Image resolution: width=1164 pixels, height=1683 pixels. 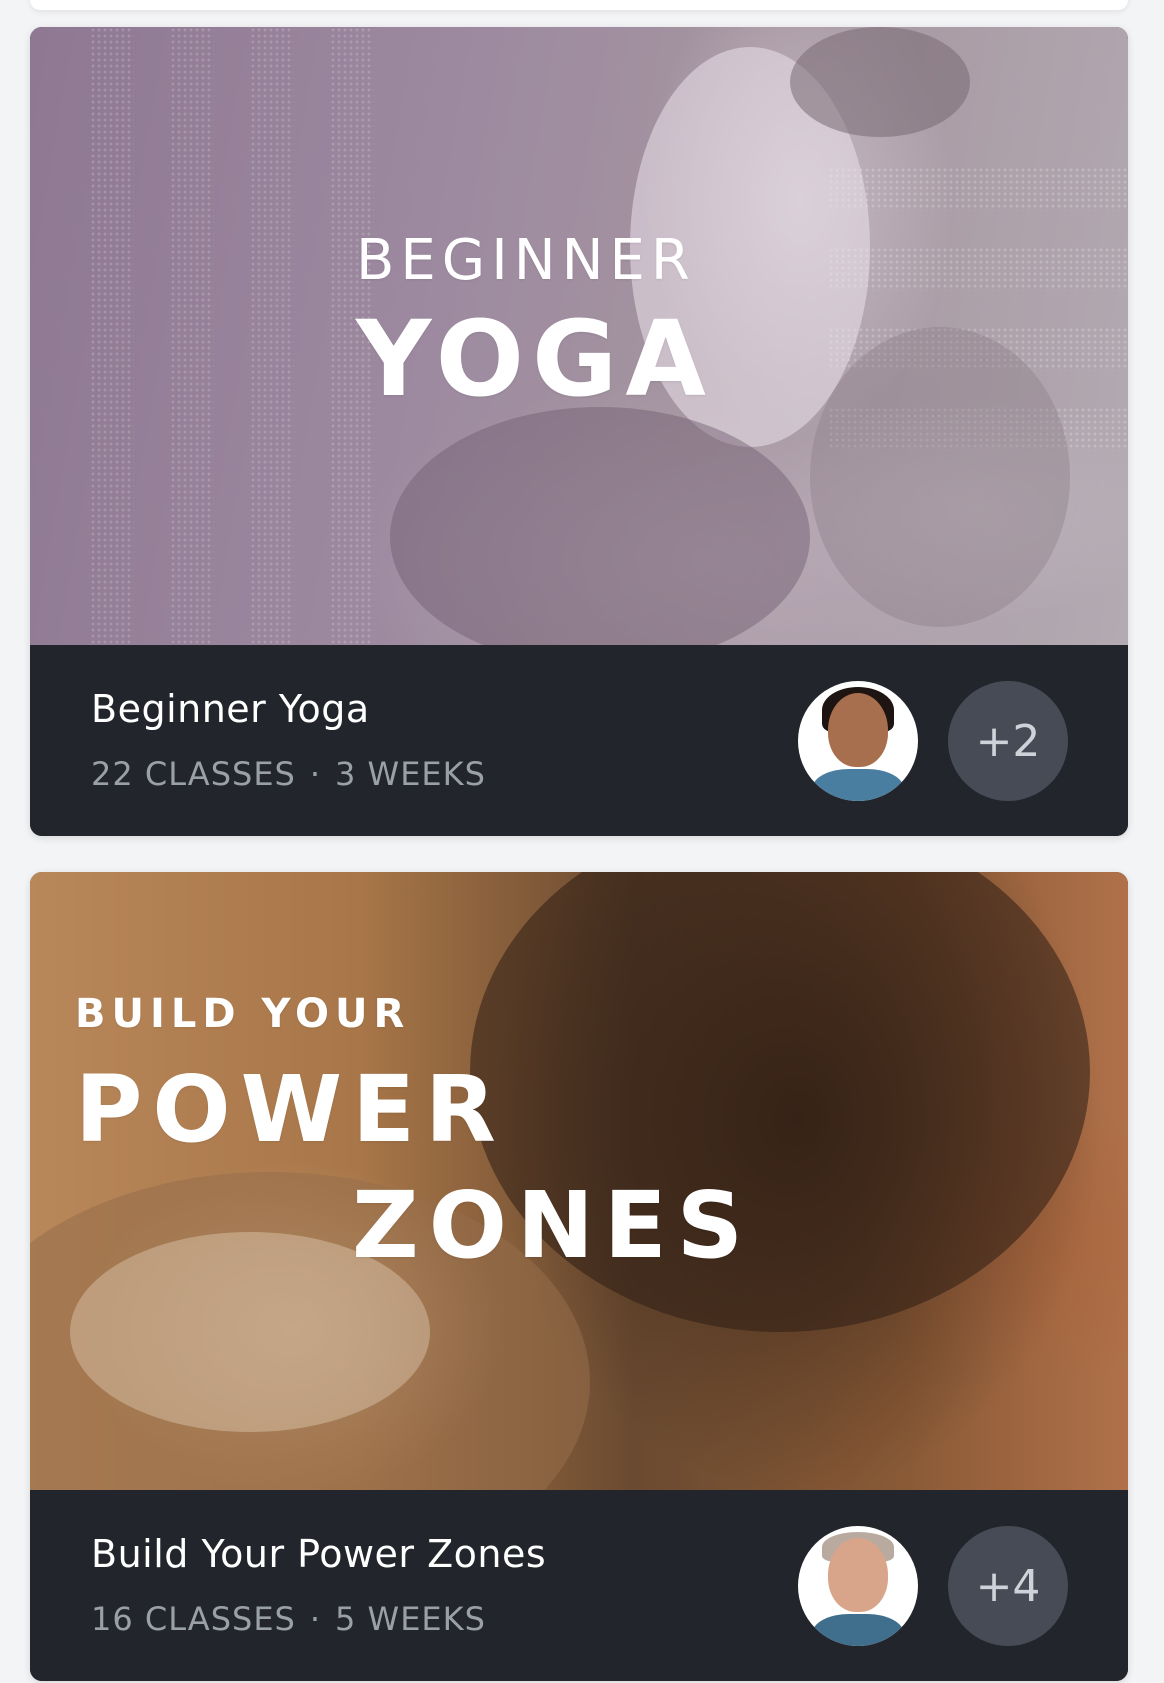 What do you see at coordinates (535, 359) in the screenshot?
I see `hero-title-line2: YOGA` at bounding box center [535, 359].